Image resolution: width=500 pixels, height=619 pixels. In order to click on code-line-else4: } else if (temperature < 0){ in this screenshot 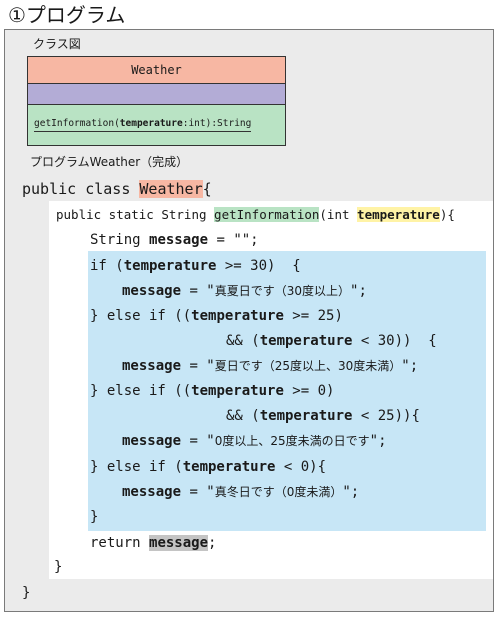, I will do `click(208, 467)`.